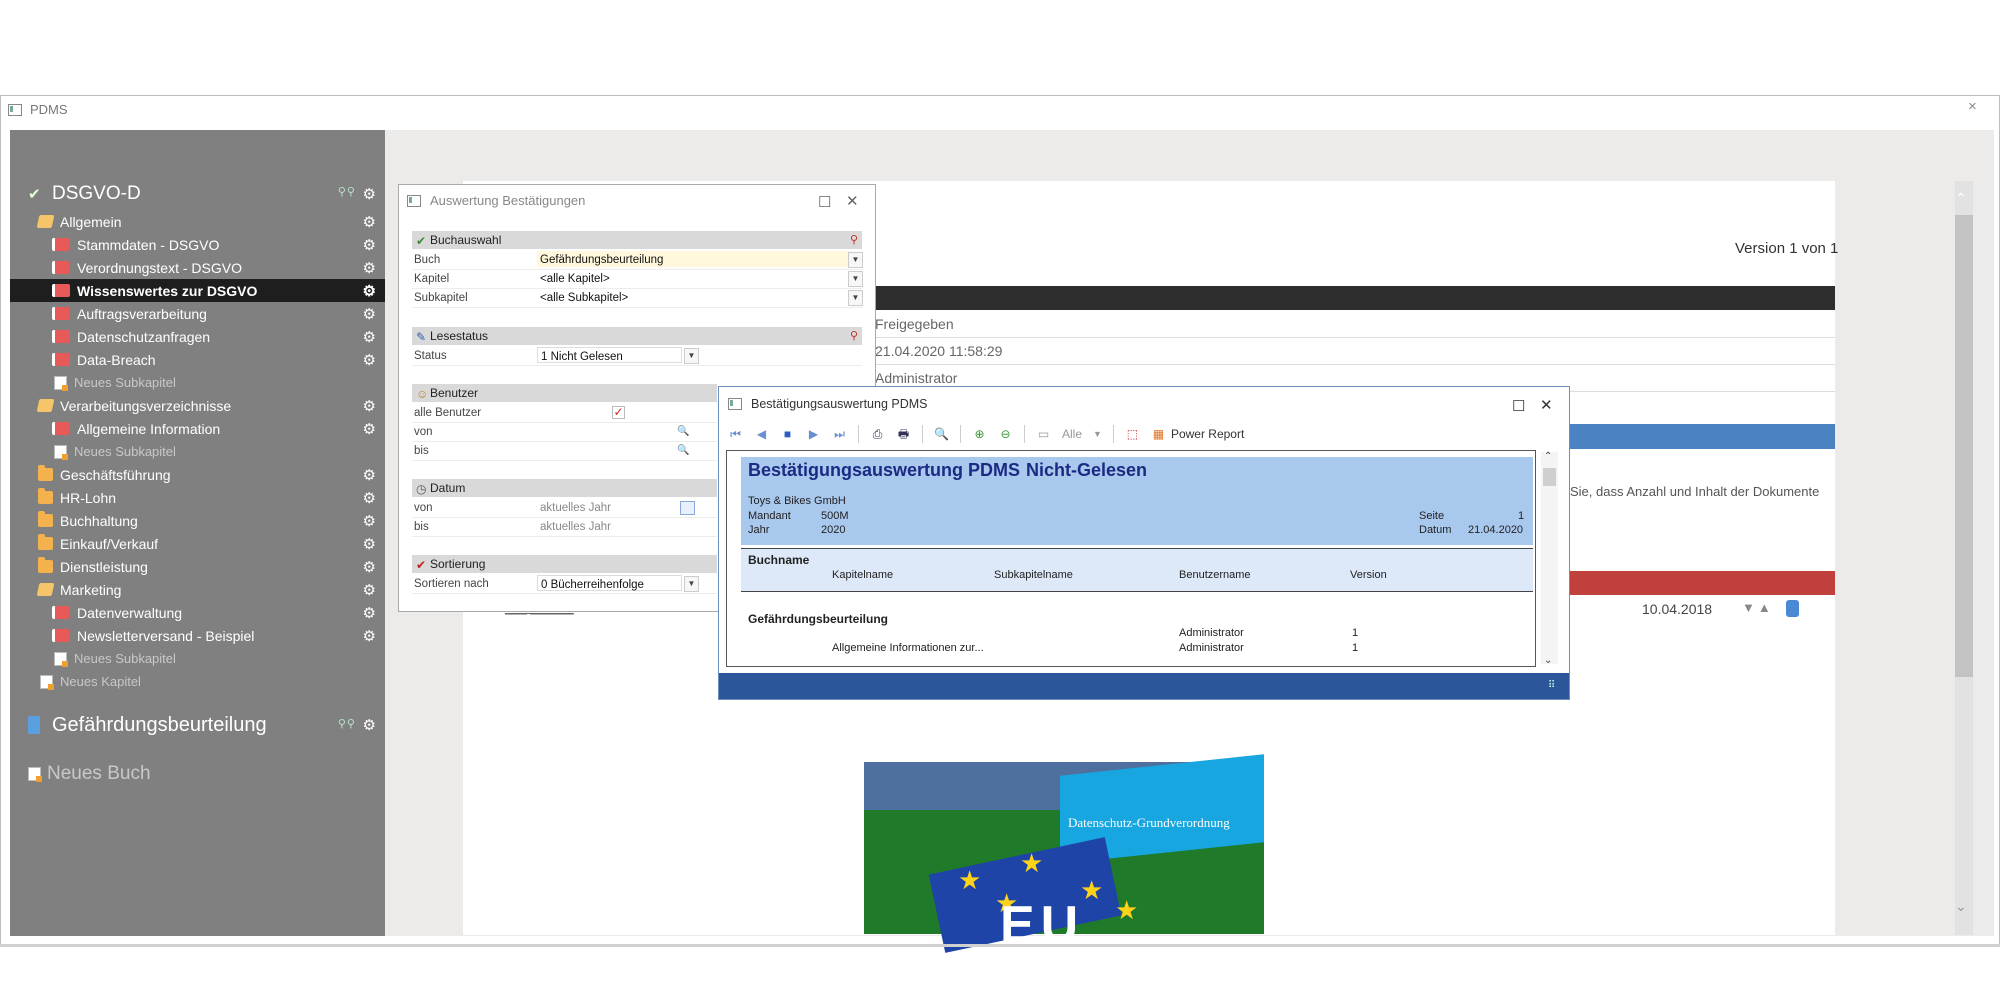  What do you see at coordinates (1072, 434) in the screenshot?
I see `pages-select: Alle` at bounding box center [1072, 434].